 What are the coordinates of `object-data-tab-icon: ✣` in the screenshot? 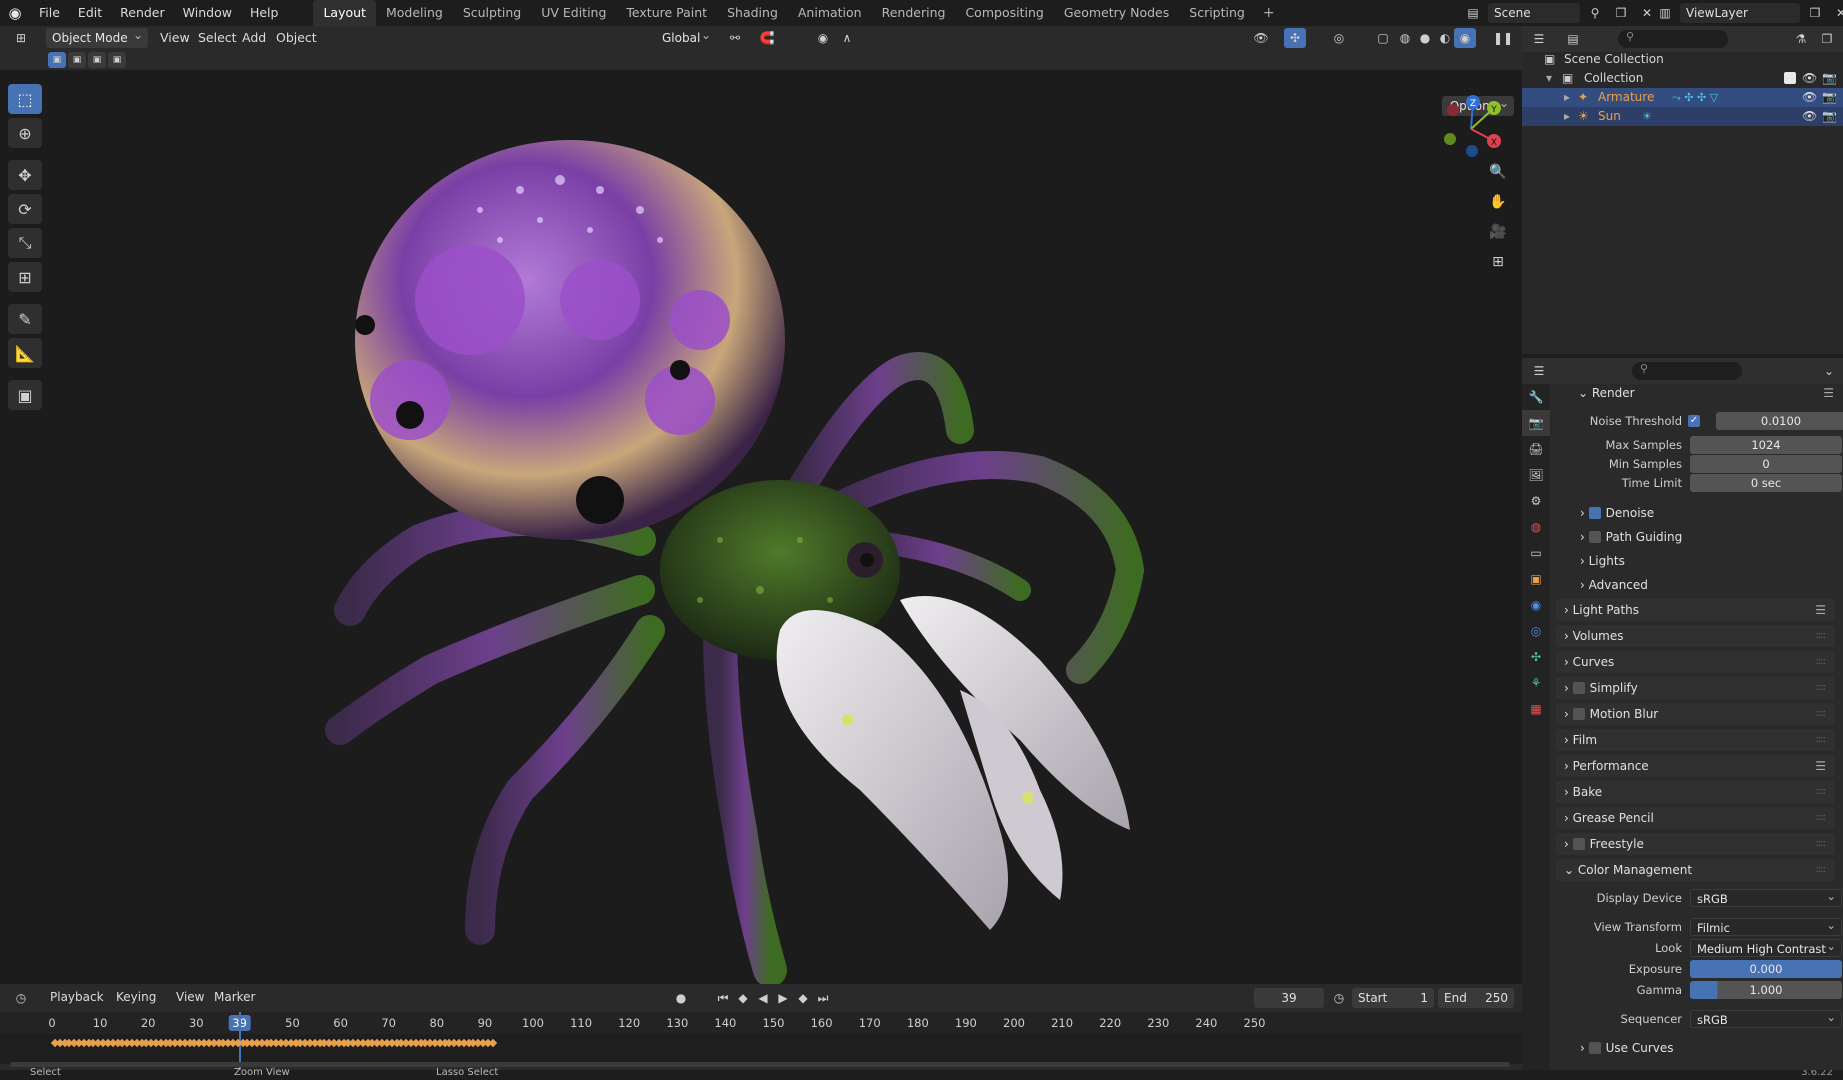 It's located at (1536, 657).